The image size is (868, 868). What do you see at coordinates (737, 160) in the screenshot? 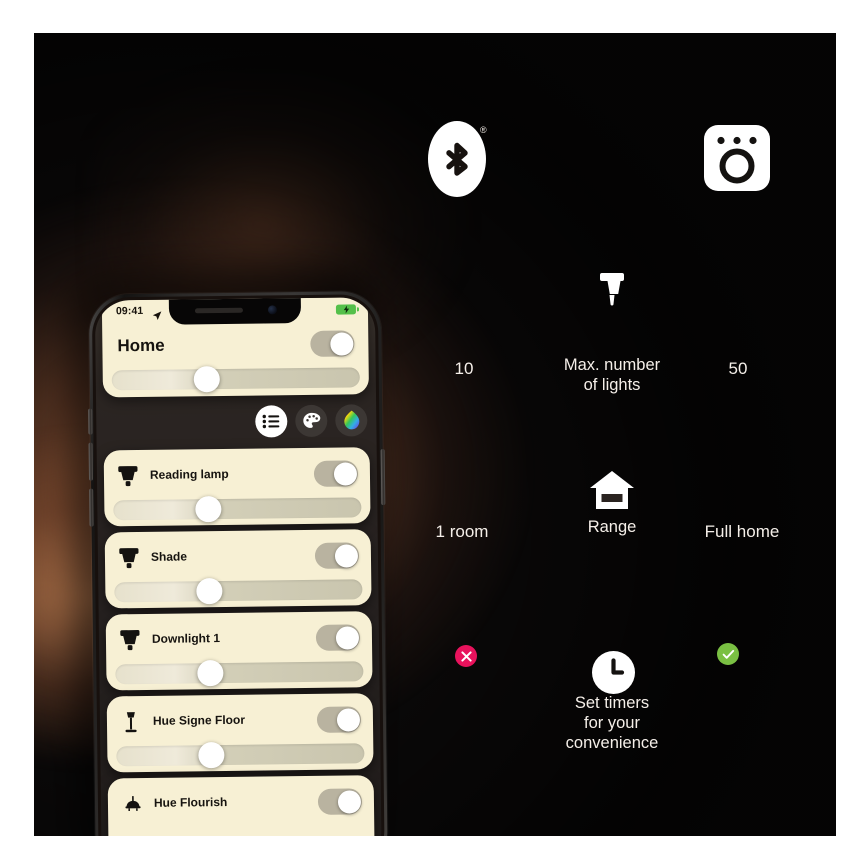
I see `hue-bridge-icon` at bounding box center [737, 160].